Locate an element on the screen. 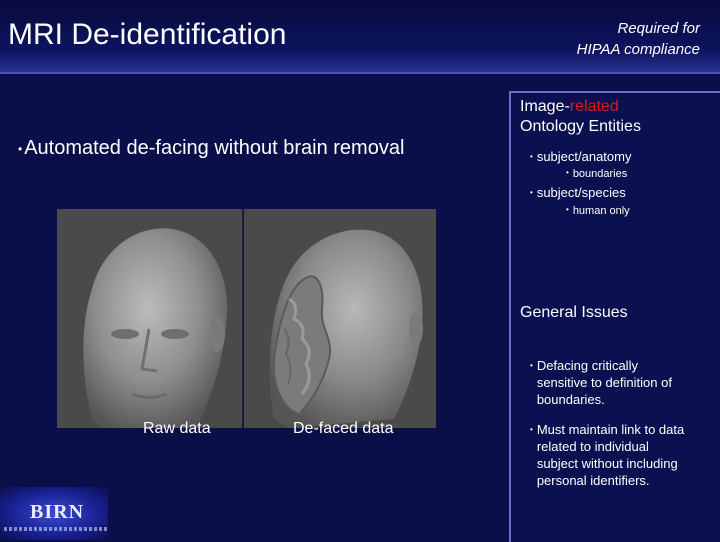 This screenshot has width=720, height=542. ontology-heading-line2: Ontology Entities is located at coordinates (580, 126).